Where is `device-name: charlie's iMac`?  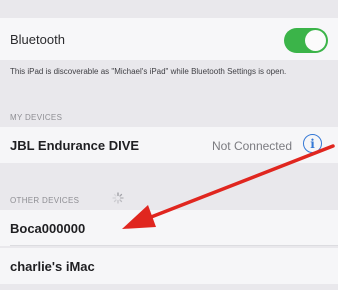 device-name: charlie's iMac is located at coordinates (52, 266).